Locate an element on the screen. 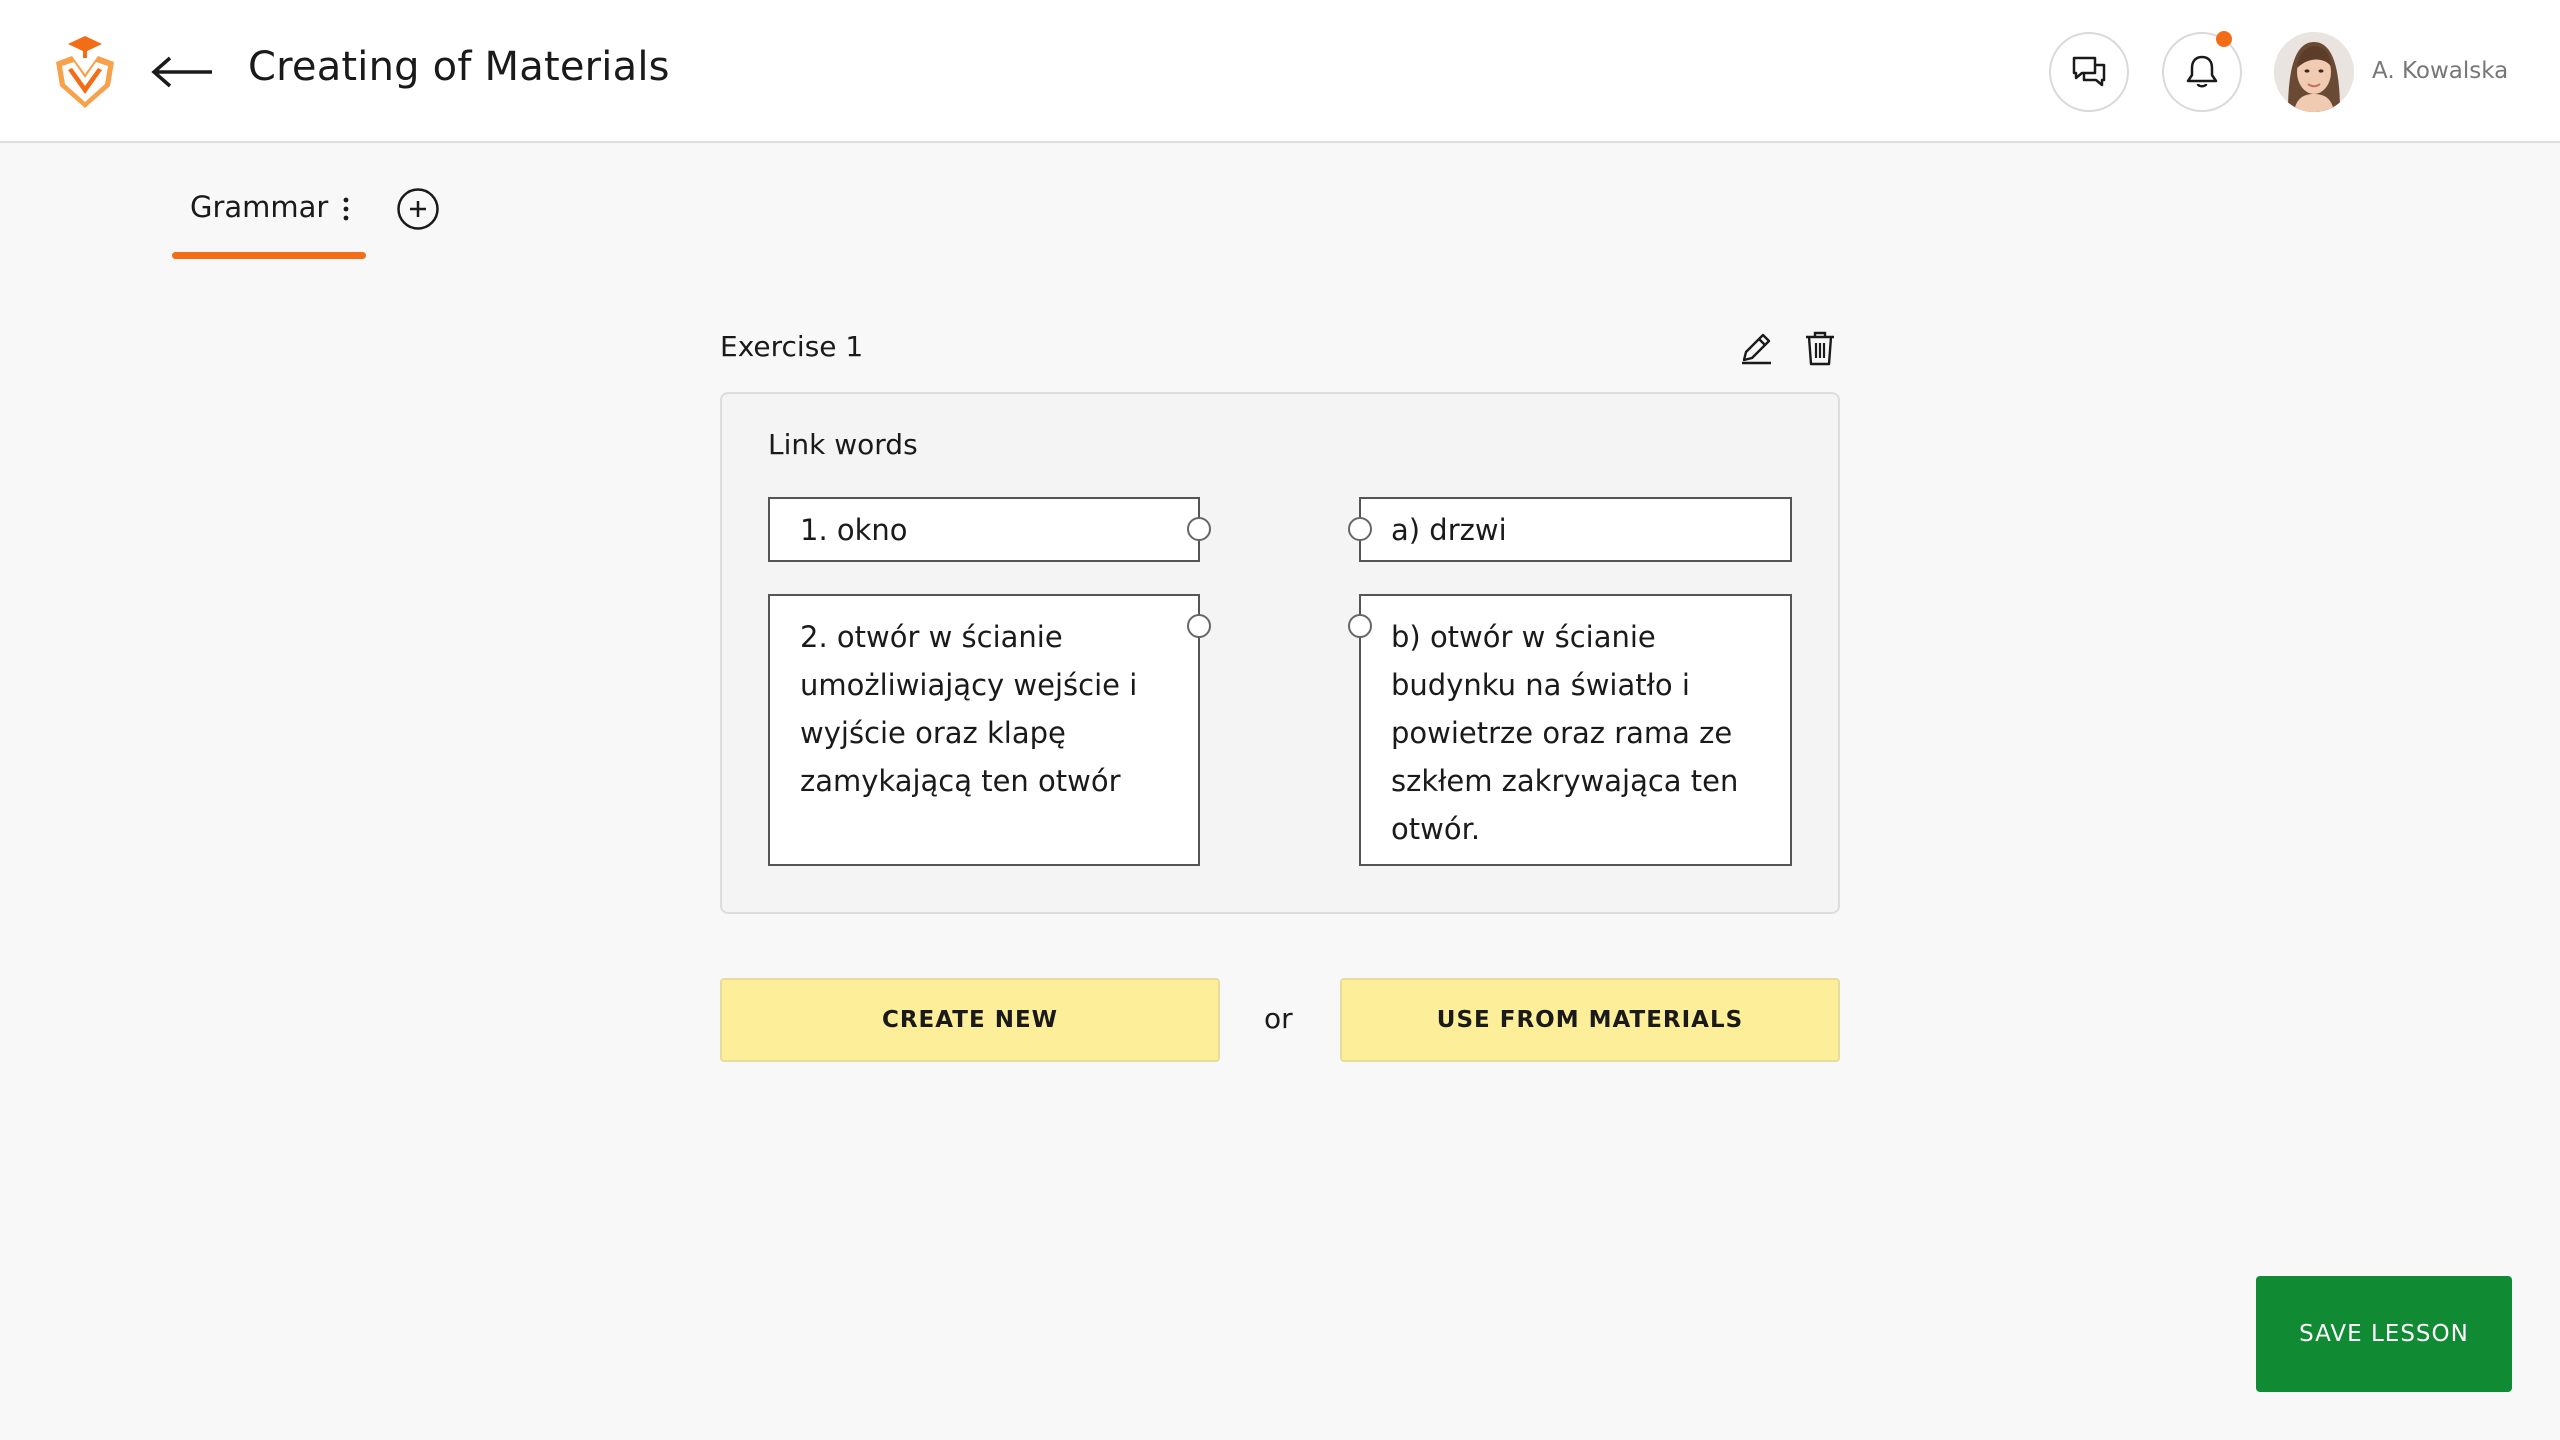 The width and height of the screenshot is (2560, 1440). edit-icon is located at coordinates (1756, 348).